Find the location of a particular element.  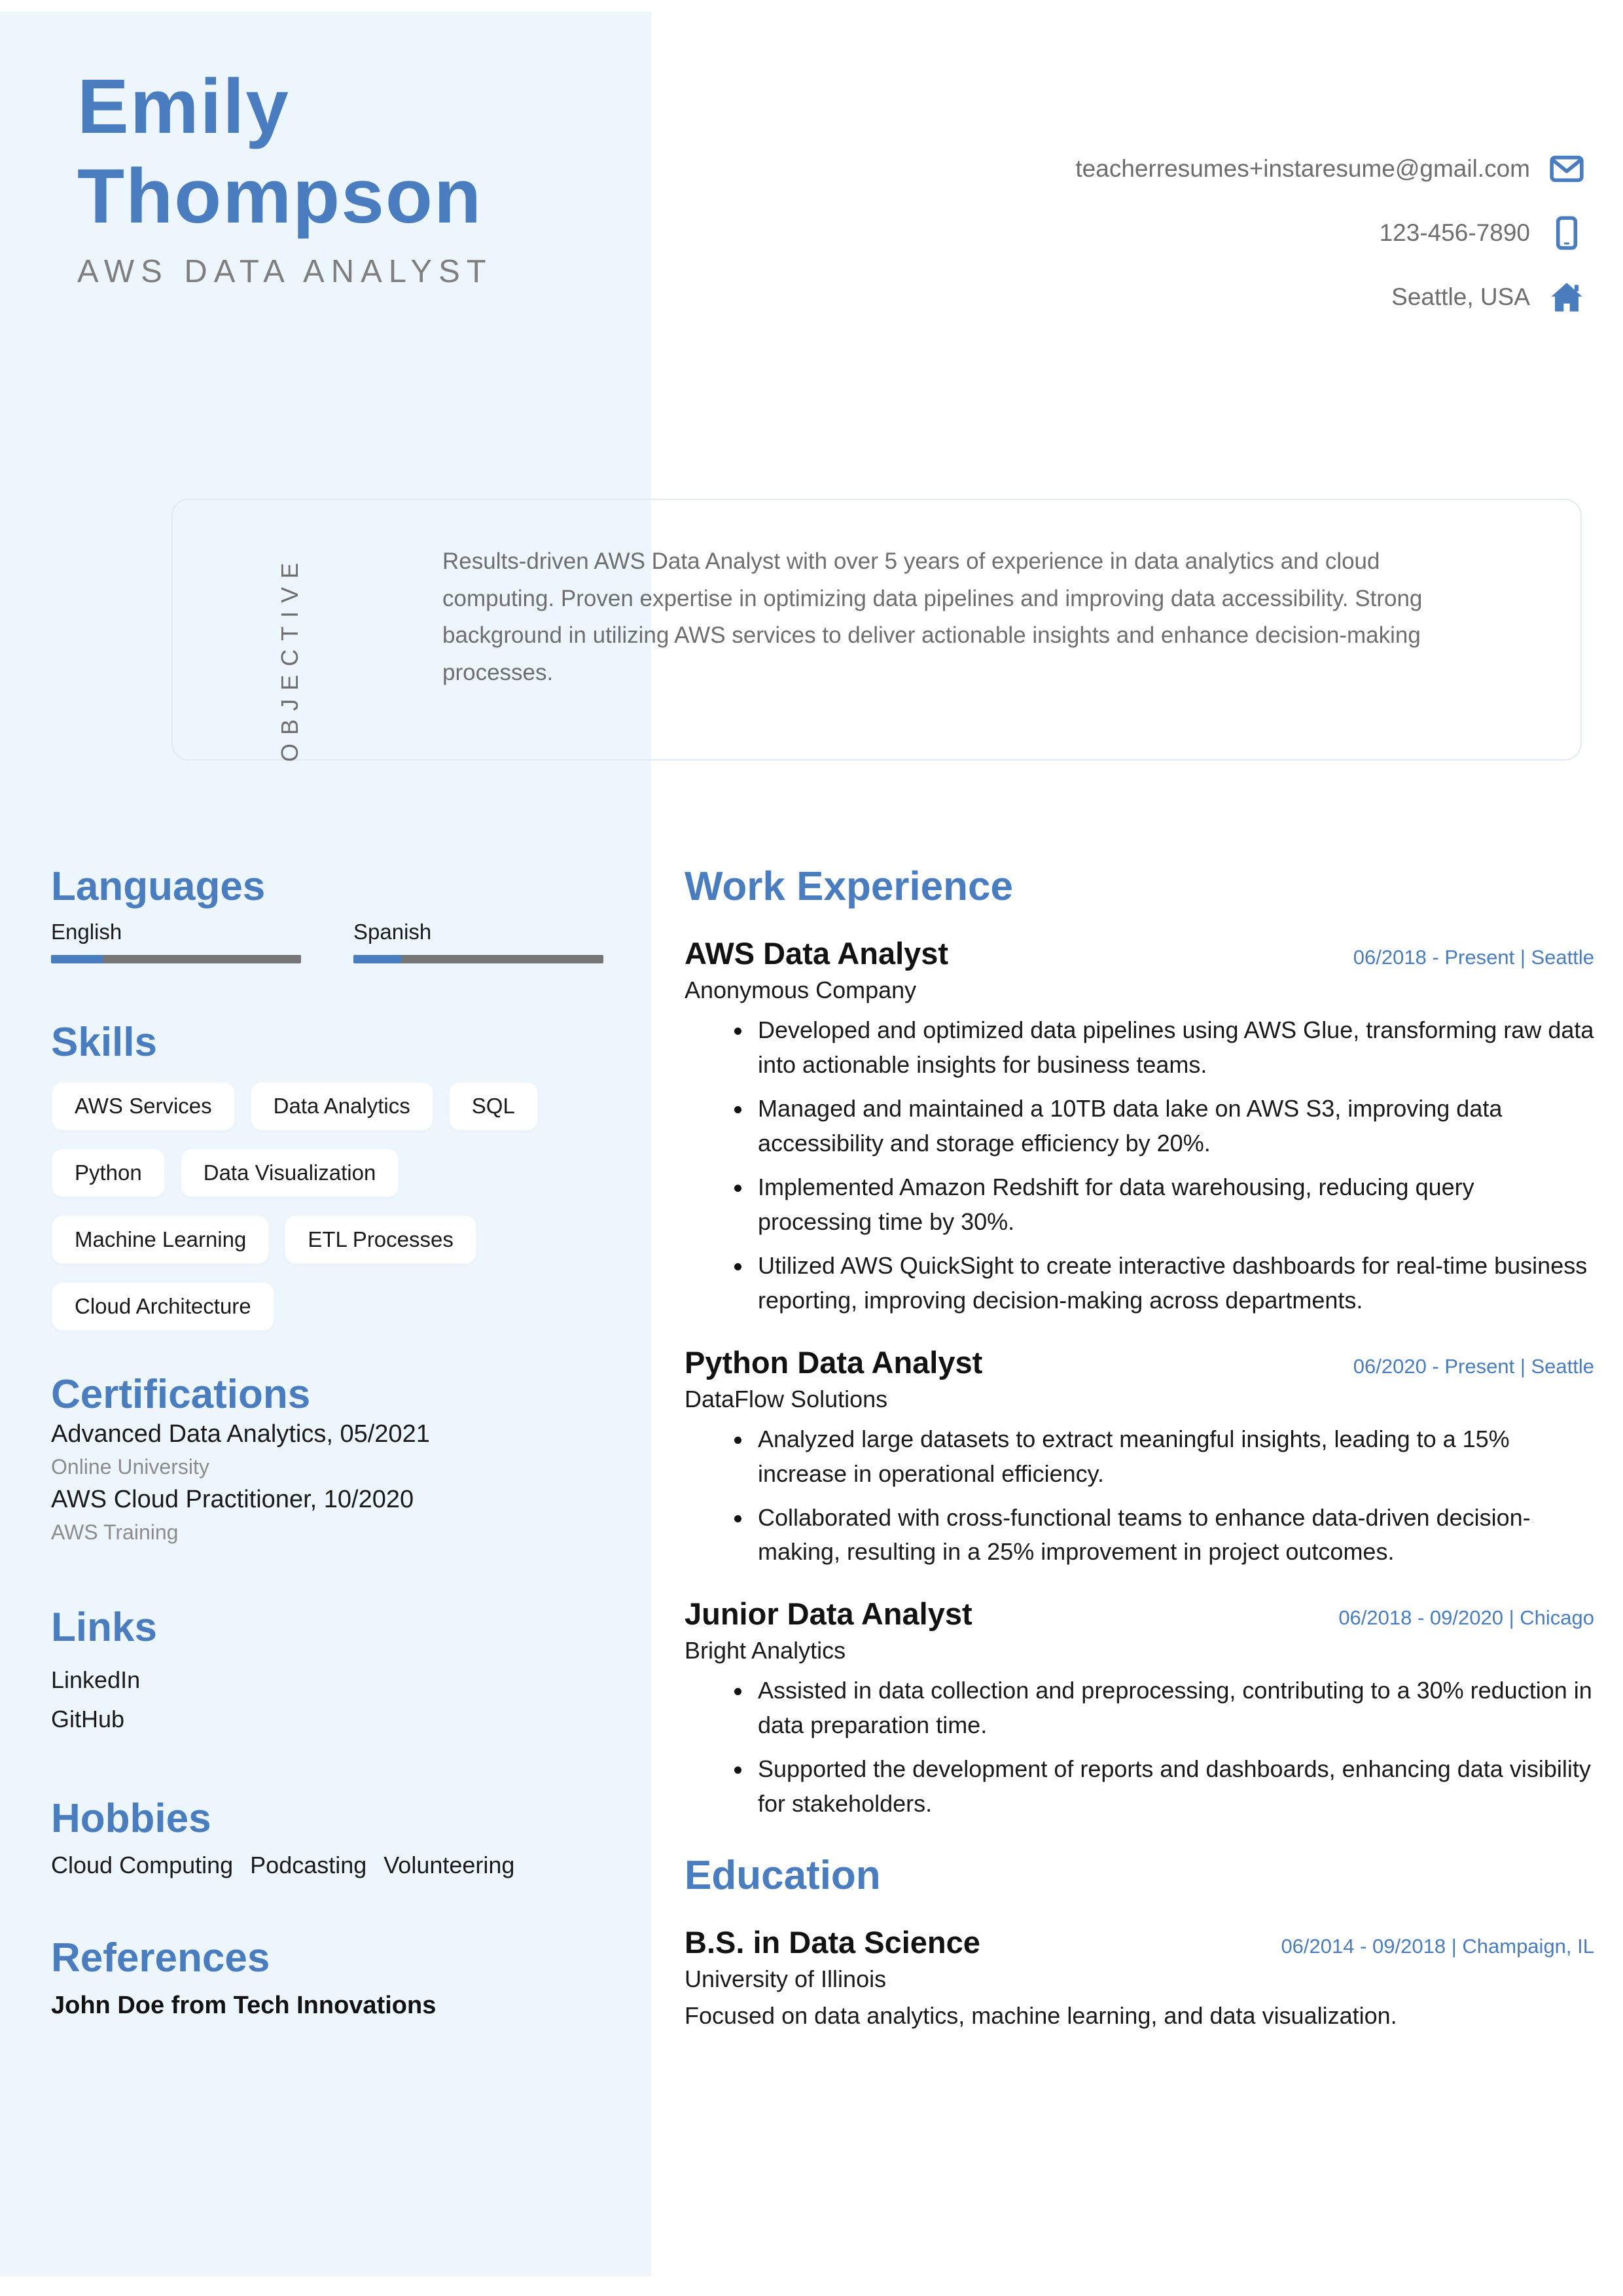

section-languages: Languages English Spanish is located at coordinates (335, 914).